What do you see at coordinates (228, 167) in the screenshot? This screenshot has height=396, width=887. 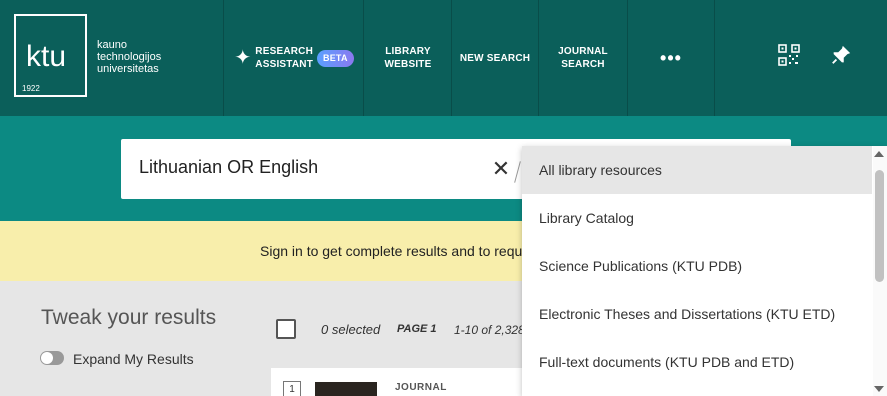 I see `search-input: Lithuanian OR English` at bounding box center [228, 167].